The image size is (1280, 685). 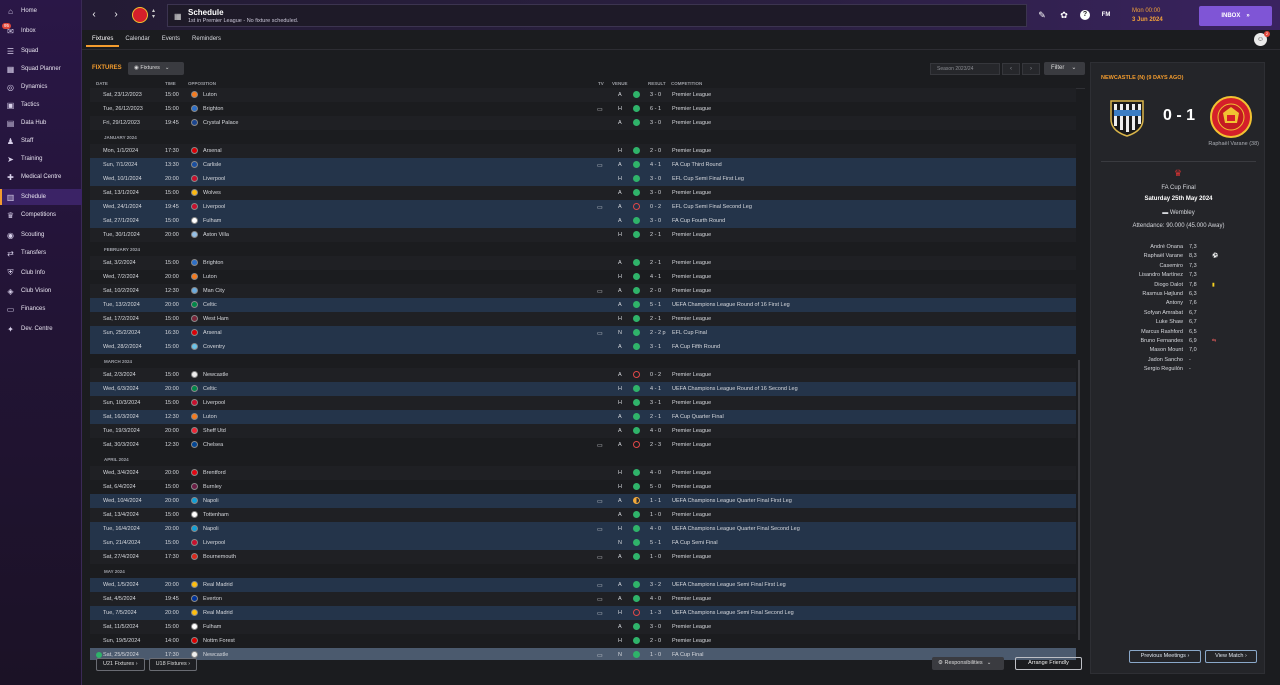 What do you see at coordinates (698, 417) in the screenshot?
I see `fixture-competition: FA Cup Quarter Final` at bounding box center [698, 417].